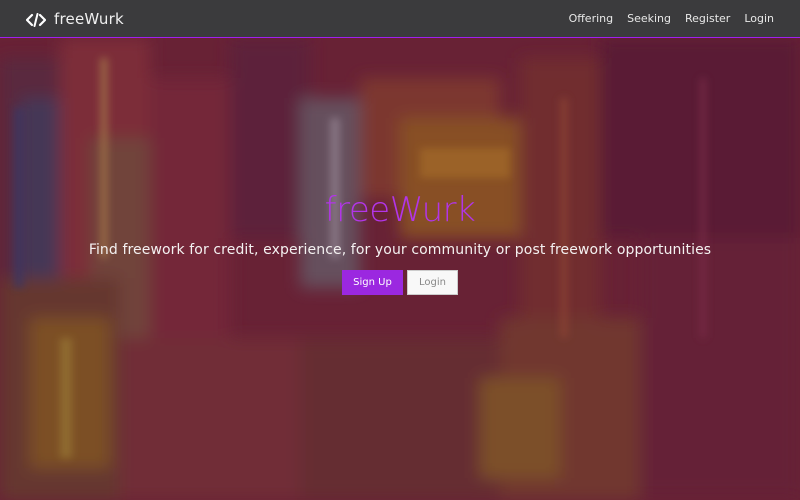 The image size is (800, 500). Describe the element at coordinates (707, 18) in the screenshot. I see `nav-link-register: Register` at that location.